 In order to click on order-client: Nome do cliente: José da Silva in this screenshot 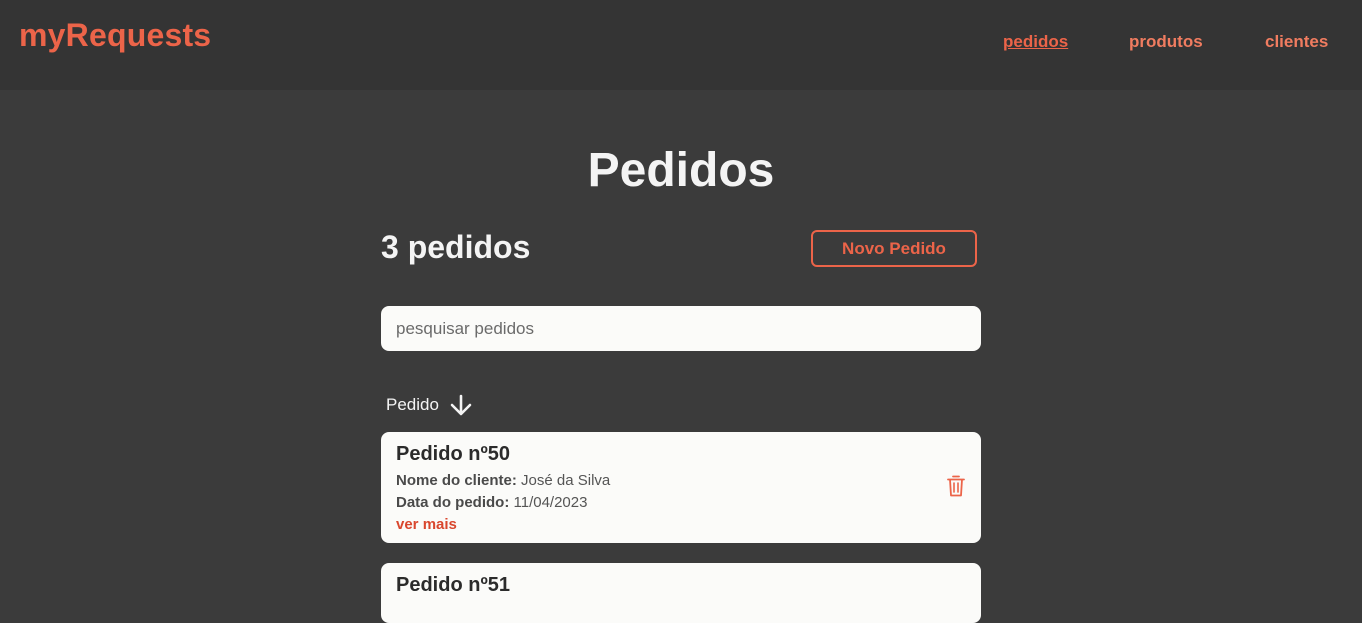, I will do `click(681, 481)`.